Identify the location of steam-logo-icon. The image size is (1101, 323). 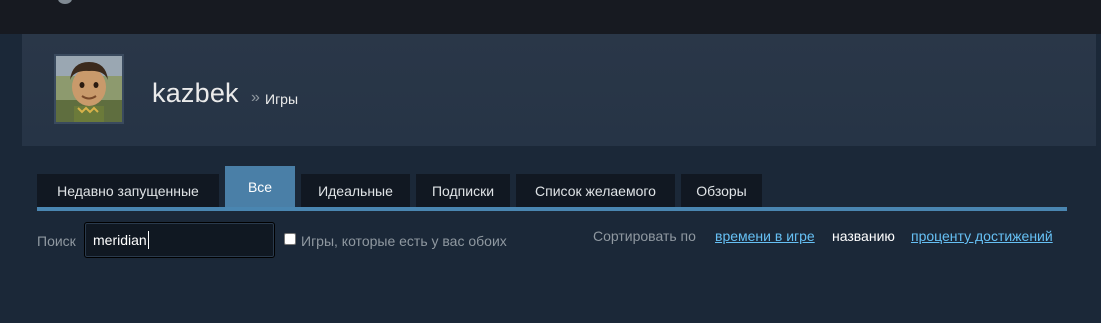
(65, 2).